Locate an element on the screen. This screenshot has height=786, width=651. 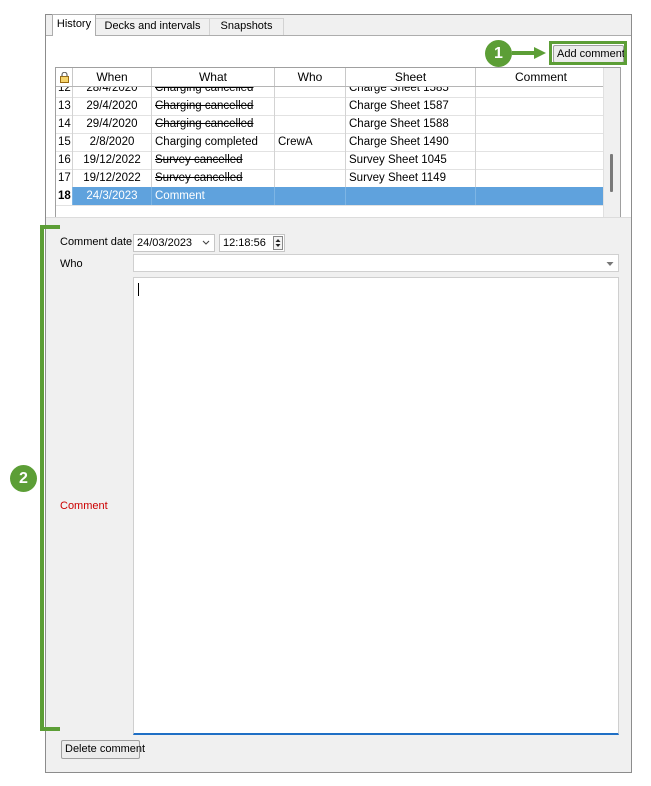
delete-comment-button: Delete comment is located at coordinates (103, 749).